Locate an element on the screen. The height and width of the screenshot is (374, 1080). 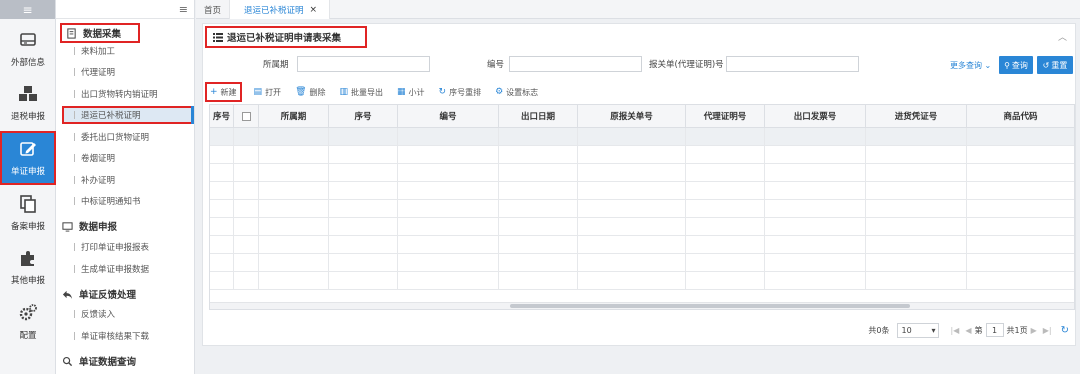
nav-item-generate-data: 生成单证申报数据 is located at coordinates (134, 269).